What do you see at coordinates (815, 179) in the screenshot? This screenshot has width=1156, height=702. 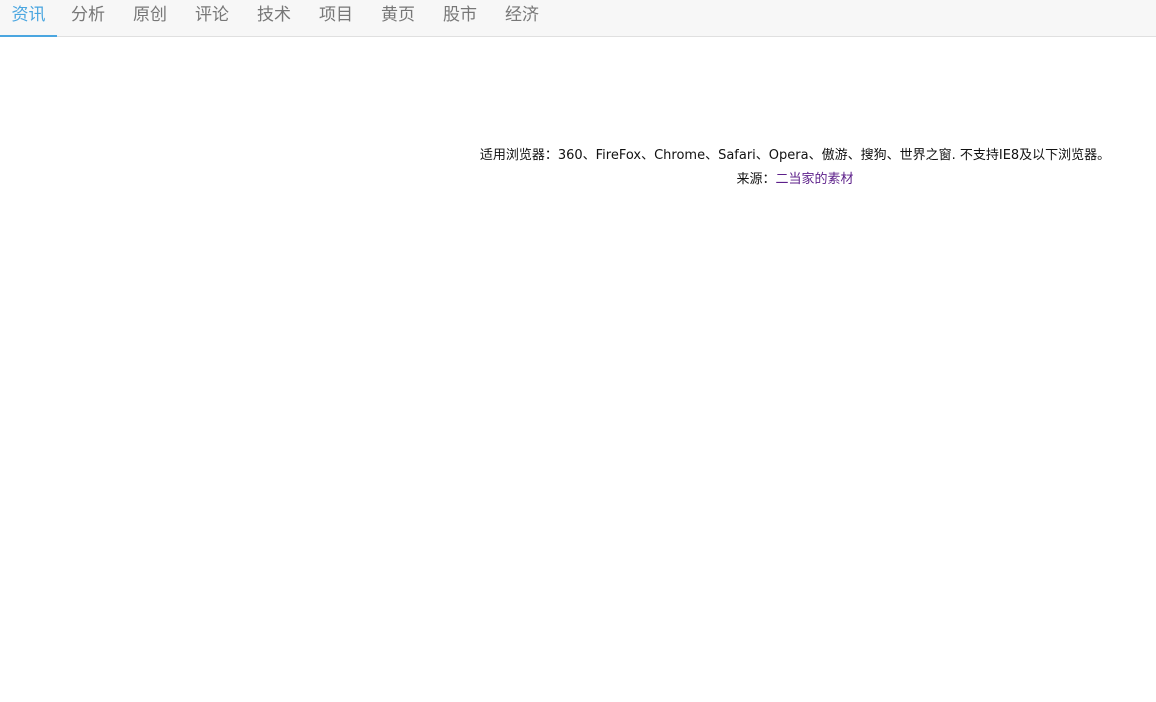 I see `source-link: 二当家的素材` at bounding box center [815, 179].